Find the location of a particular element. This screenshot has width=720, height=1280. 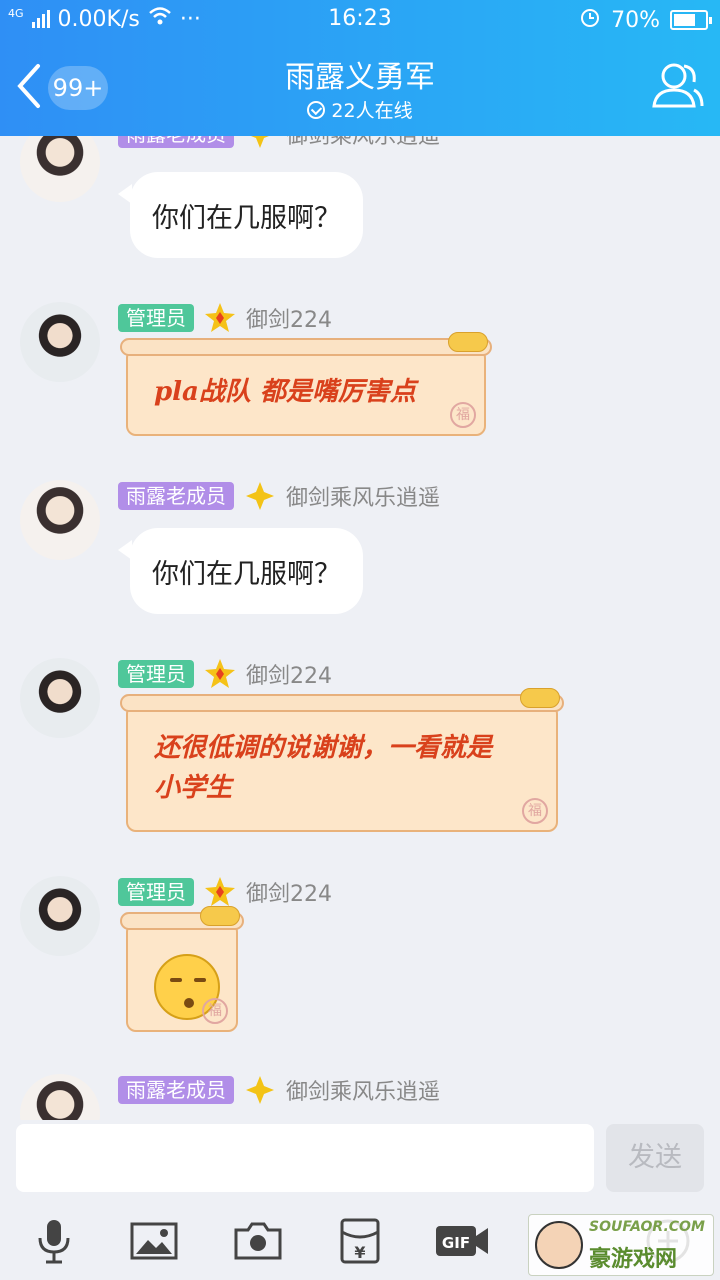

battery-icon is located at coordinates (691, 20).